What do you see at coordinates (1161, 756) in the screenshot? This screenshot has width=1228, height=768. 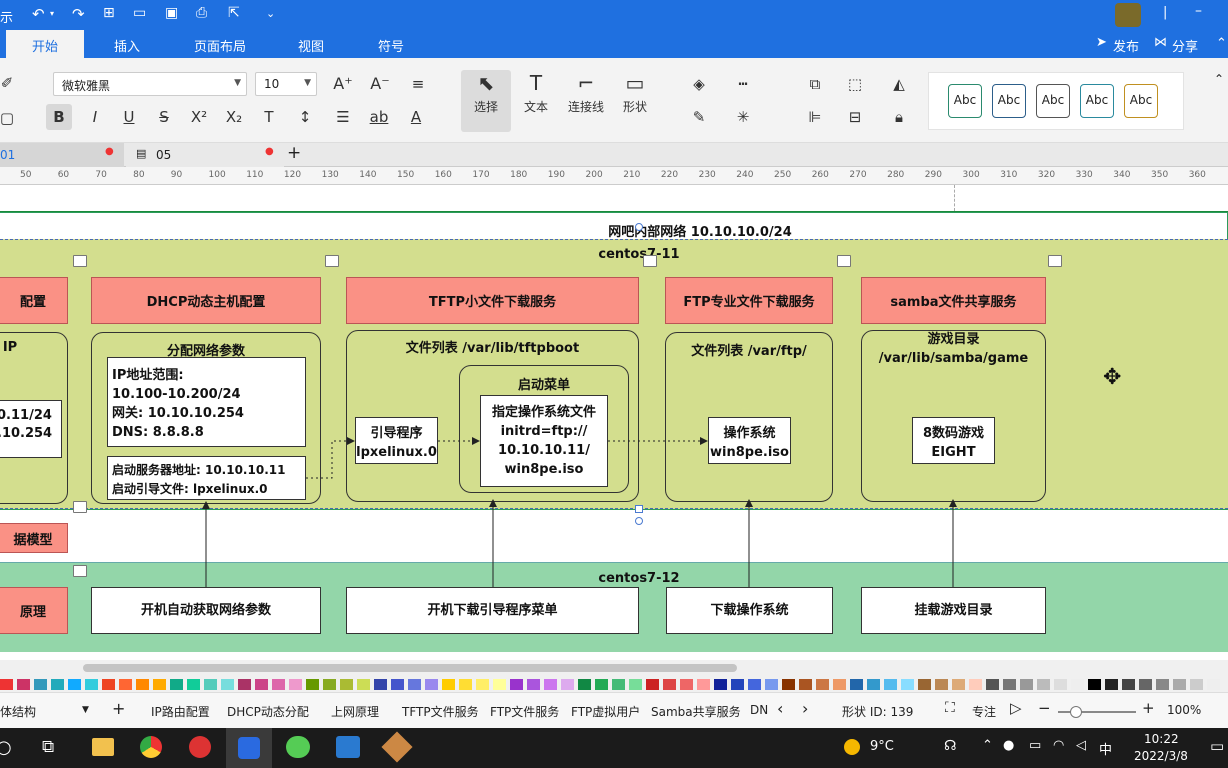 I see `clock-date: 2022/3/8` at bounding box center [1161, 756].